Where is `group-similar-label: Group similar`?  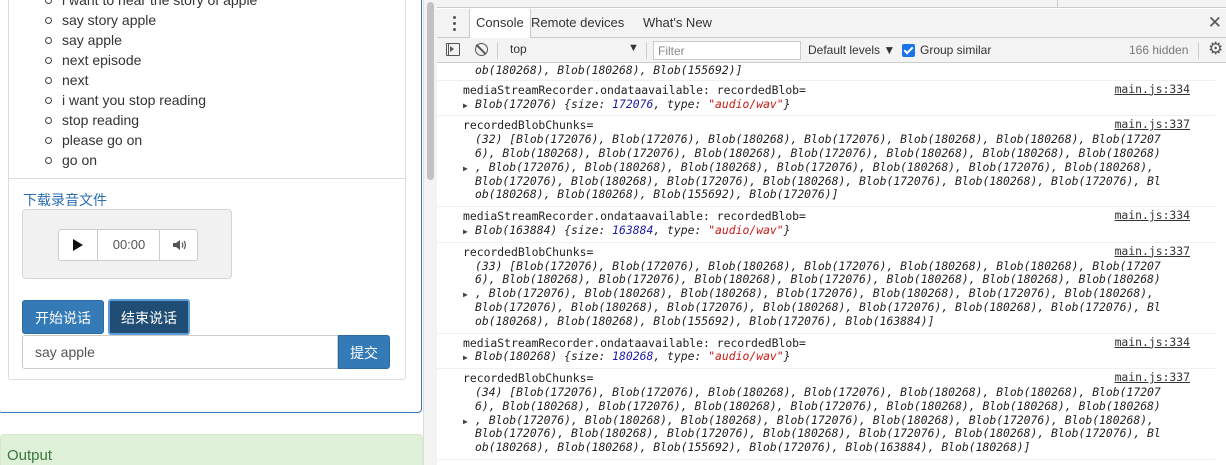 group-similar-label: Group similar is located at coordinates (956, 50).